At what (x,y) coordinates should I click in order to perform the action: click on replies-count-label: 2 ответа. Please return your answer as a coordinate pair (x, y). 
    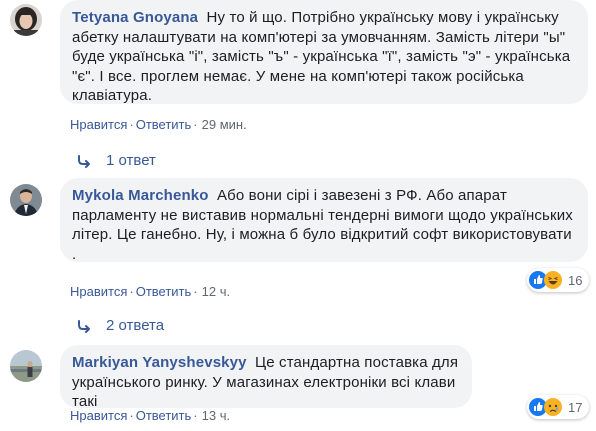
    Looking at the image, I should click on (135, 325).